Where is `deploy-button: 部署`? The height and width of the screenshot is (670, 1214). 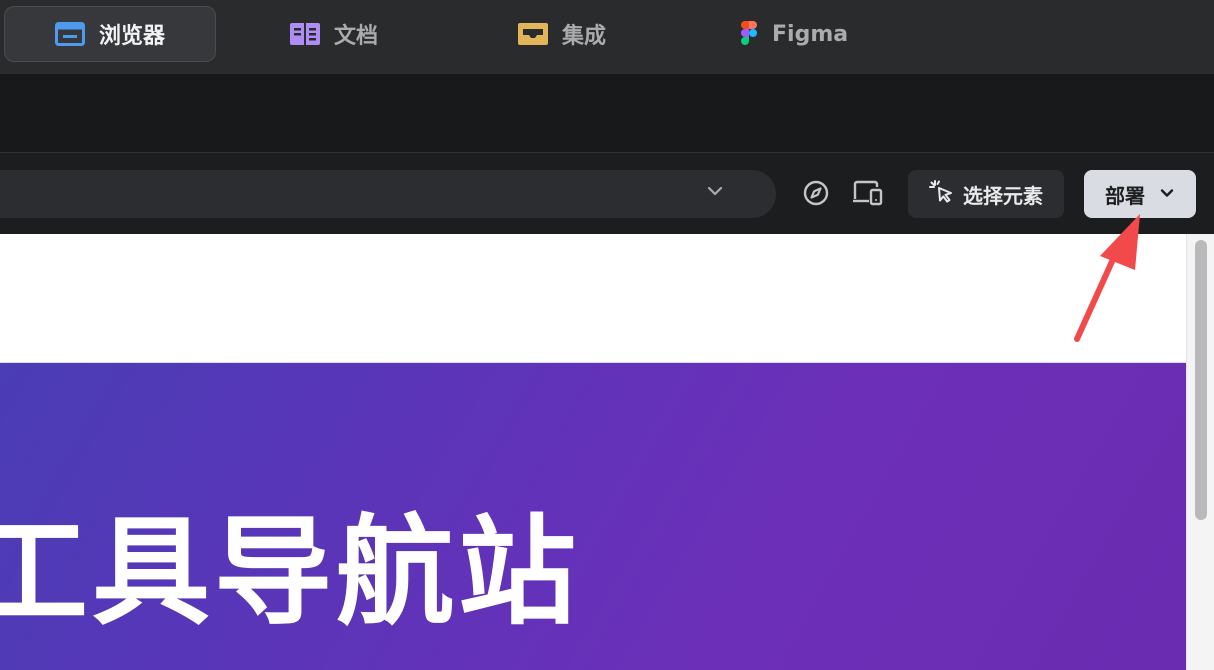 deploy-button: 部署 is located at coordinates (1140, 194).